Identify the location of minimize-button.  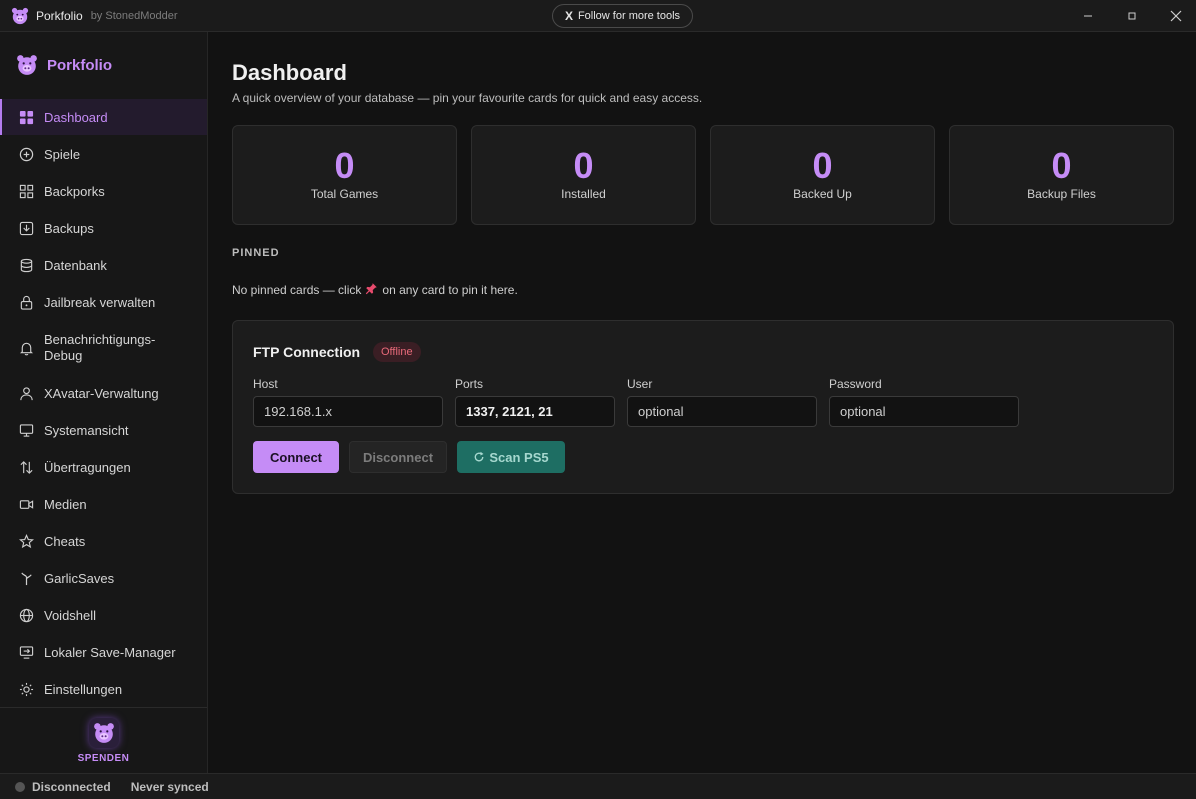
(1088, 16).